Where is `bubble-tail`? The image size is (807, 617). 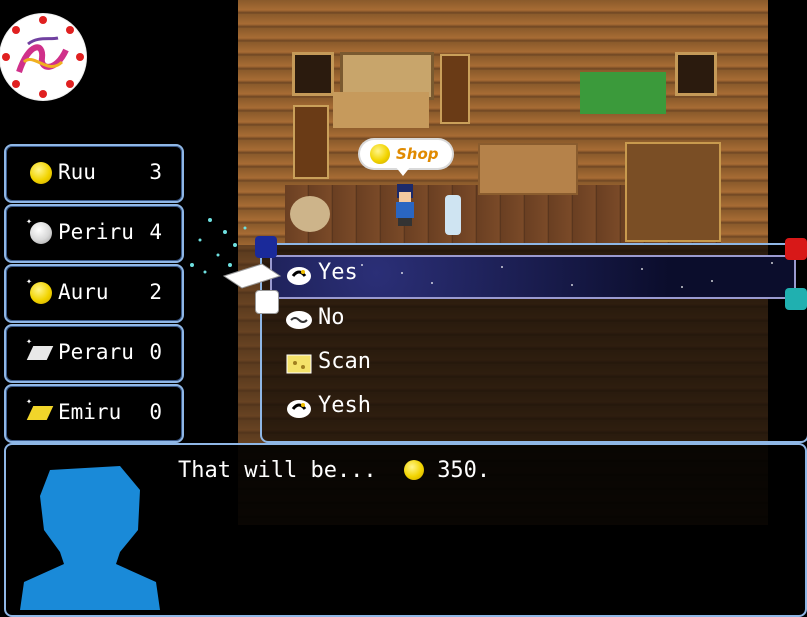 bubble-tail is located at coordinates (403, 171).